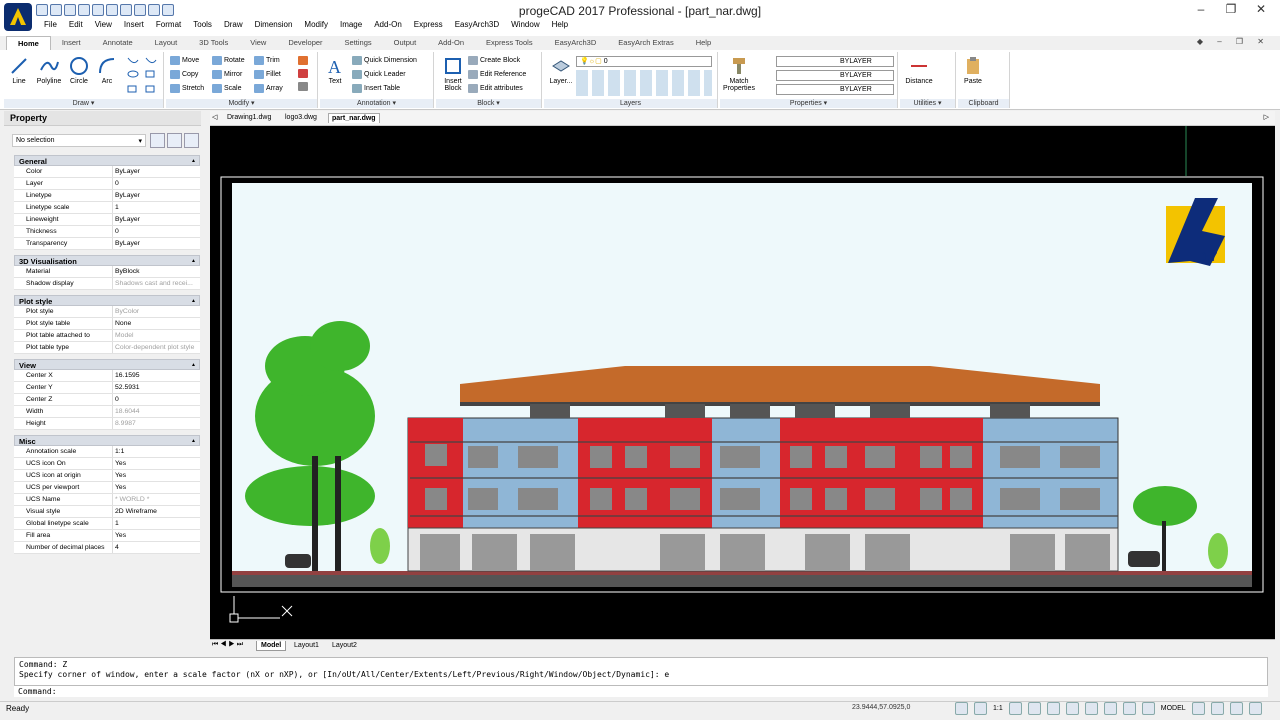 Image resolution: width=1280 pixels, height=720 pixels. What do you see at coordinates (1015, 708) in the screenshot?
I see `snap-icon` at bounding box center [1015, 708].